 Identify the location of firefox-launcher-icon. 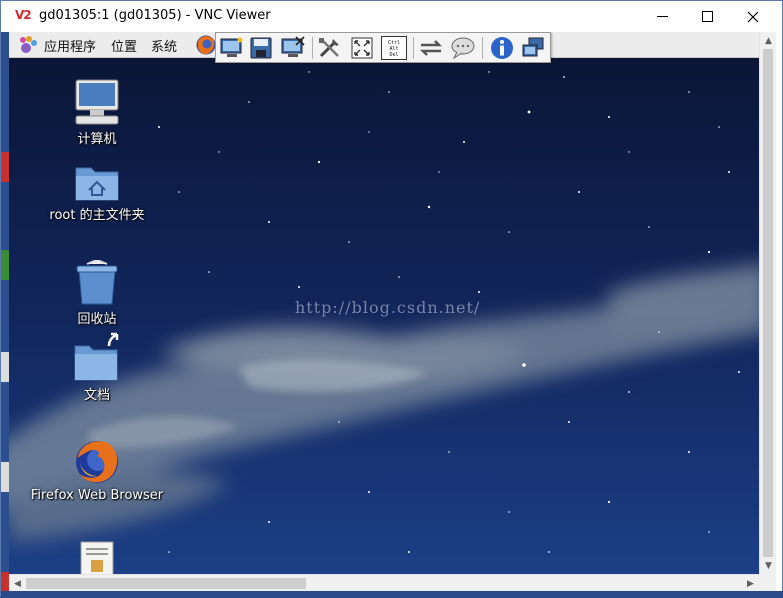
(206, 45).